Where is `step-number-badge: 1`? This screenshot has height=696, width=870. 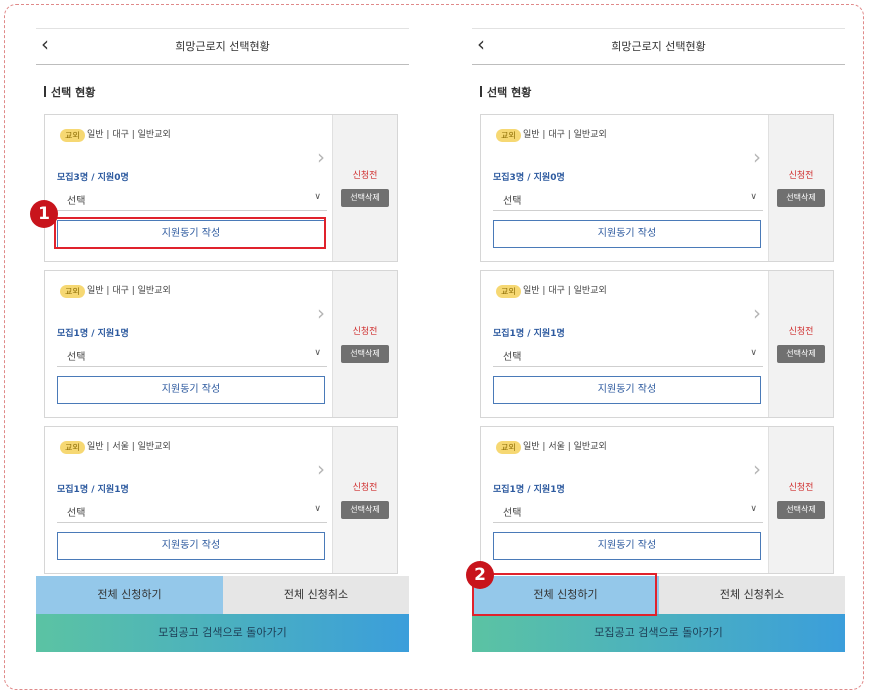
step-number-badge: 1 is located at coordinates (44, 214).